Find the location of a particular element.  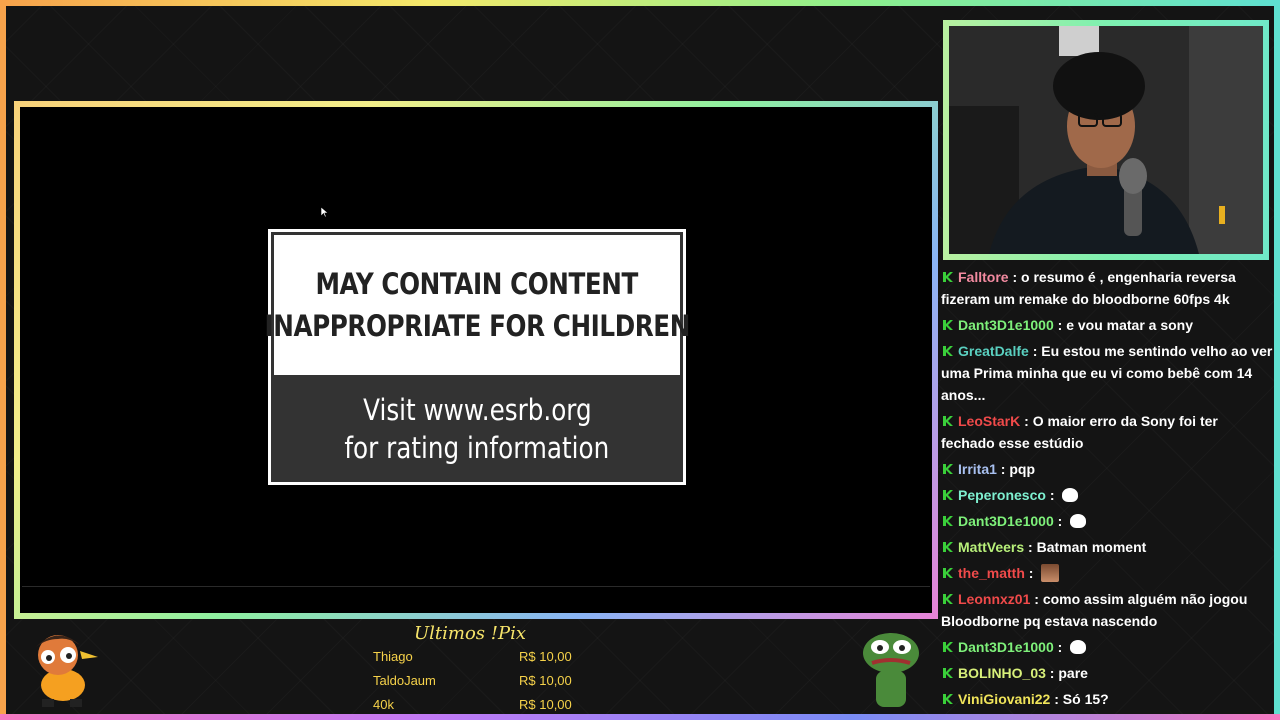

chat-username: Peperonesco is located at coordinates (1002, 495).